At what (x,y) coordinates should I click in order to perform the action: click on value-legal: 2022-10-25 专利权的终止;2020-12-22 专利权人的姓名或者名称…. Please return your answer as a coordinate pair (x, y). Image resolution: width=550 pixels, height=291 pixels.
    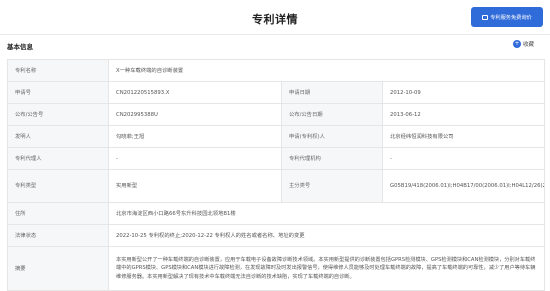
    Looking at the image, I should click on (326, 235).